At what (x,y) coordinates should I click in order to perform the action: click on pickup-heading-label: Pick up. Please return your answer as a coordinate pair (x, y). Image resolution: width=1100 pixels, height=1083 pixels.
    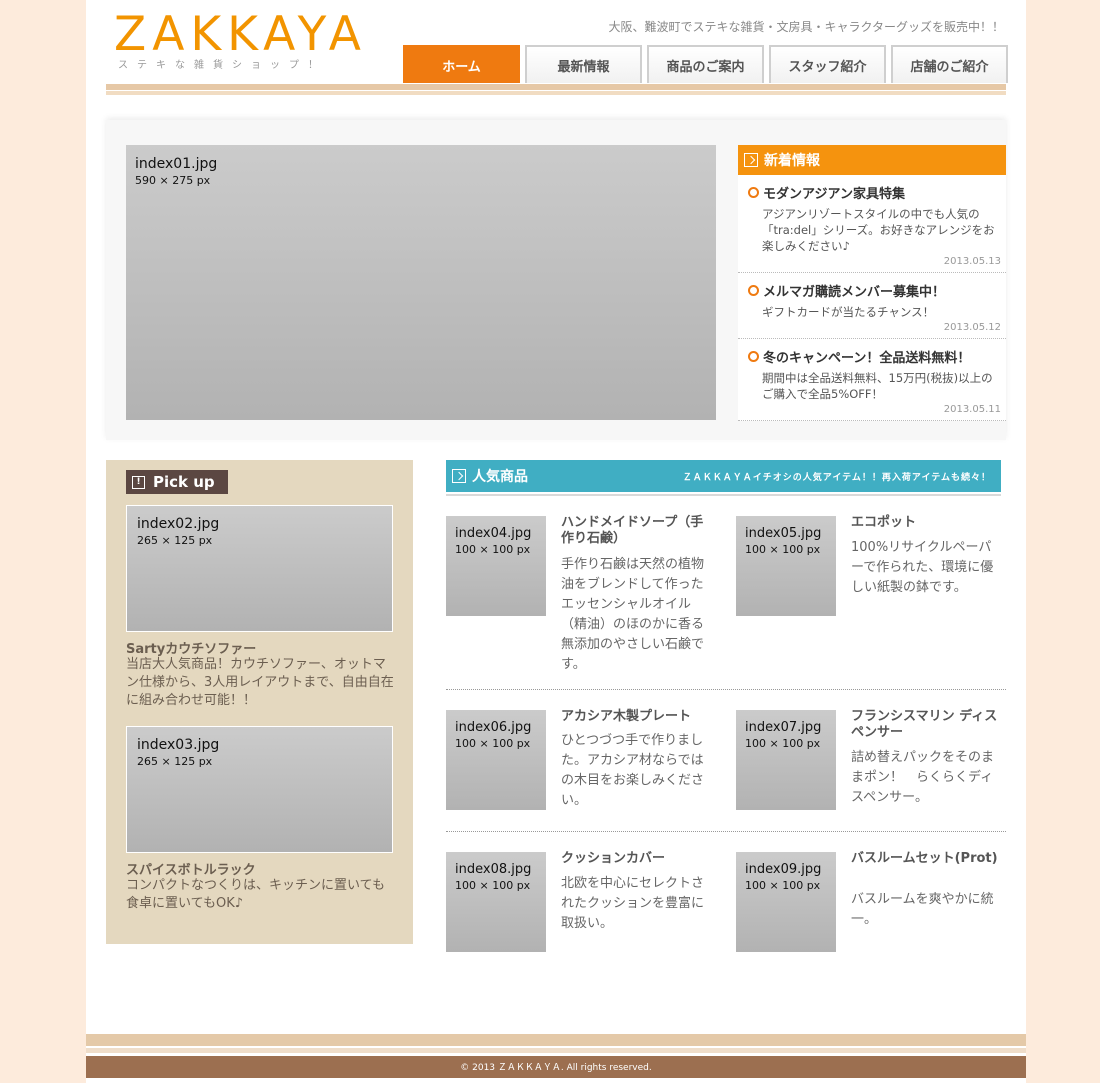
    Looking at the image, I should click on (184, 482).